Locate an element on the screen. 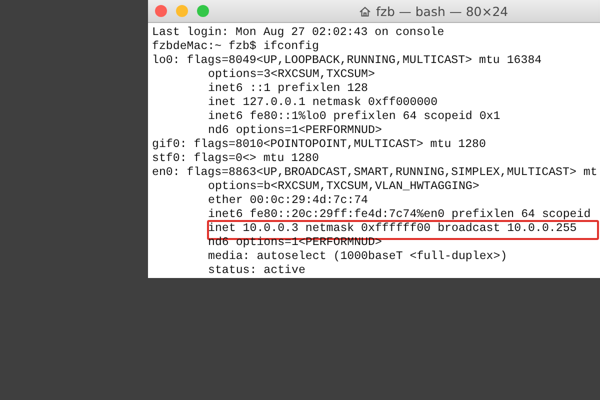  terminal-line: lo0: flags=8049<UP,LOOPBACK,RUNNING,MULTICAST> mtu 16384 is located at coordinates (347, 61).